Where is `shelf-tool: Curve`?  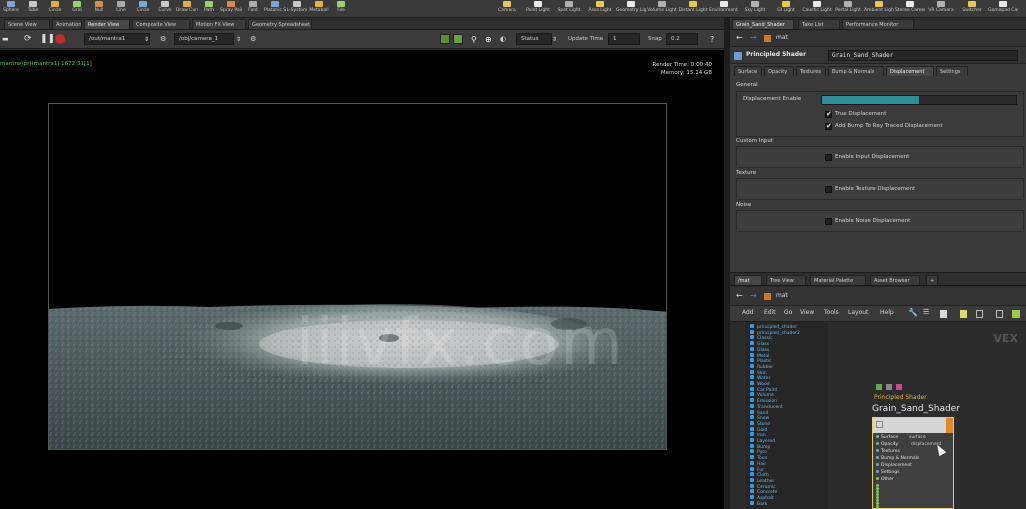 shelf-tool: Curve is located at coordinates (165, 9).